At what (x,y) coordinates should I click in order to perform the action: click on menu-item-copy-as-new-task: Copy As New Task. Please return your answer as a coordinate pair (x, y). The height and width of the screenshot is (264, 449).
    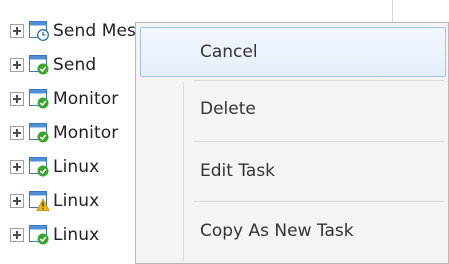
    Looking at the image, I should click on (292, 231).